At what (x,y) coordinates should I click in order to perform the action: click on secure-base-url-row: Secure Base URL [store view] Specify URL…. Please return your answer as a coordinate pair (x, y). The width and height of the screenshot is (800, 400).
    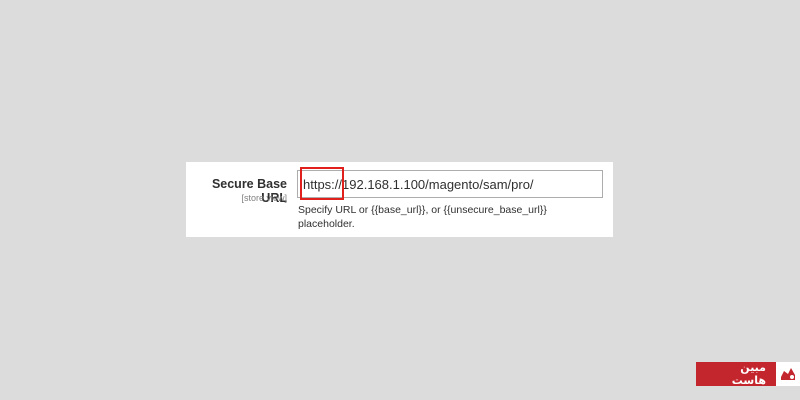
    Looking at the image, I should click on (399, 199).